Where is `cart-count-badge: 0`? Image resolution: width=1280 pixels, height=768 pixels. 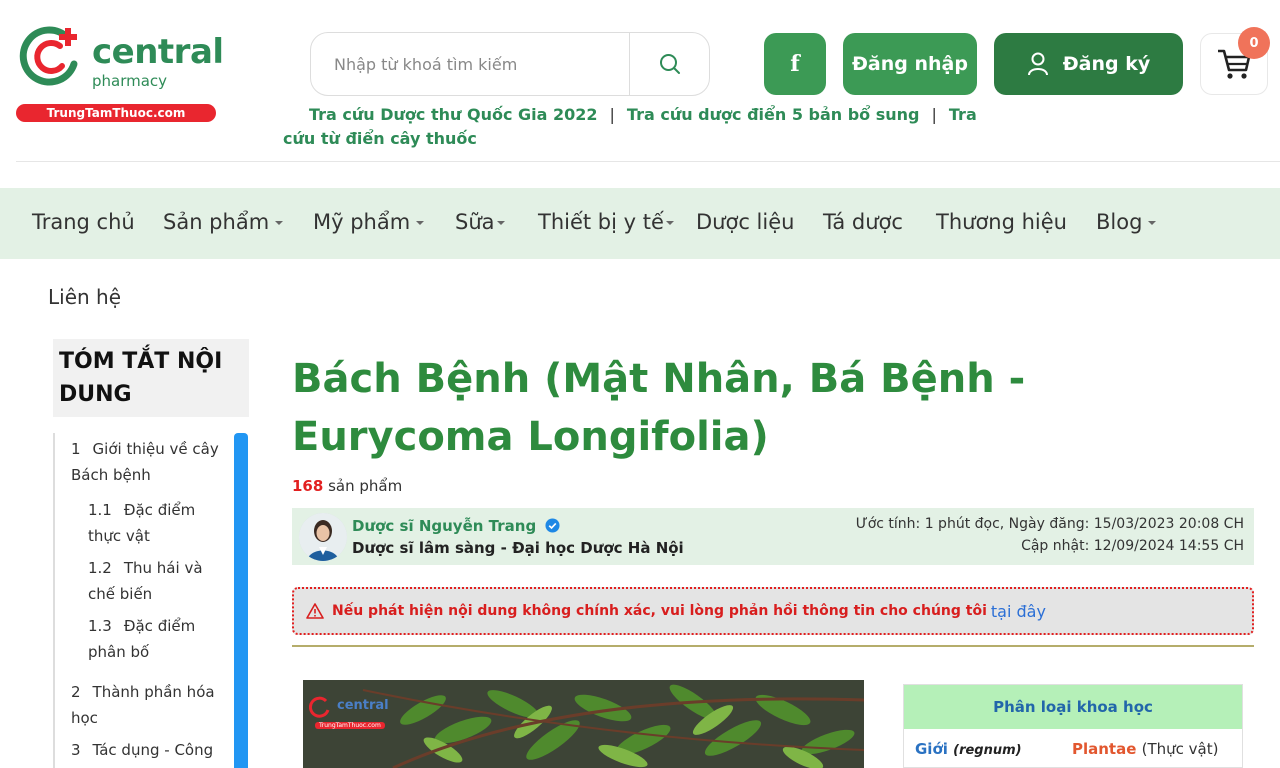
cart-count-badge: 0 is located at coordinates (1254, 43).